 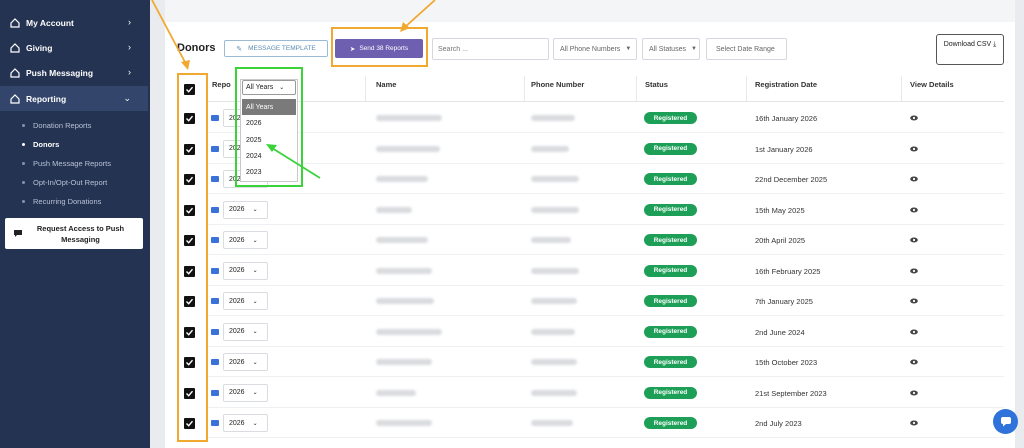 What do you see at coordinates (293, 89) in the screenshot?
I see `annotation-arrows` at bounding box center [293, 89].